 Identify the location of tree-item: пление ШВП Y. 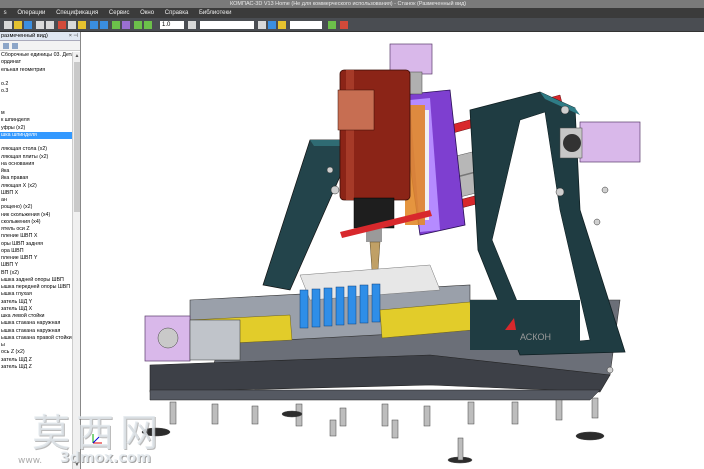
(36, 258).